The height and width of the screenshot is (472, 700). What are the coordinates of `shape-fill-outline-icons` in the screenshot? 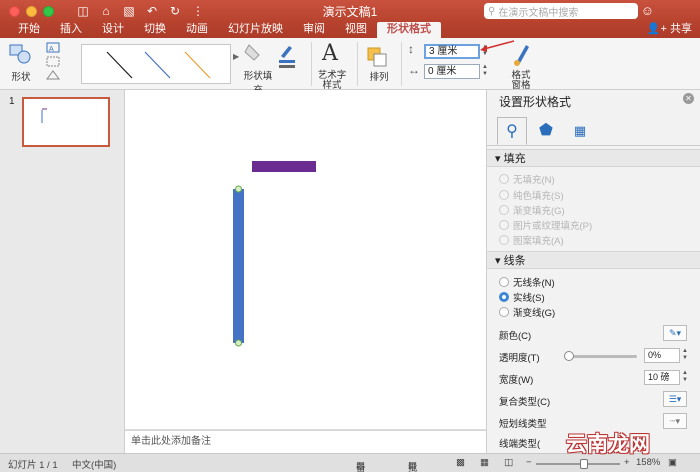 It's located at (273, 55).